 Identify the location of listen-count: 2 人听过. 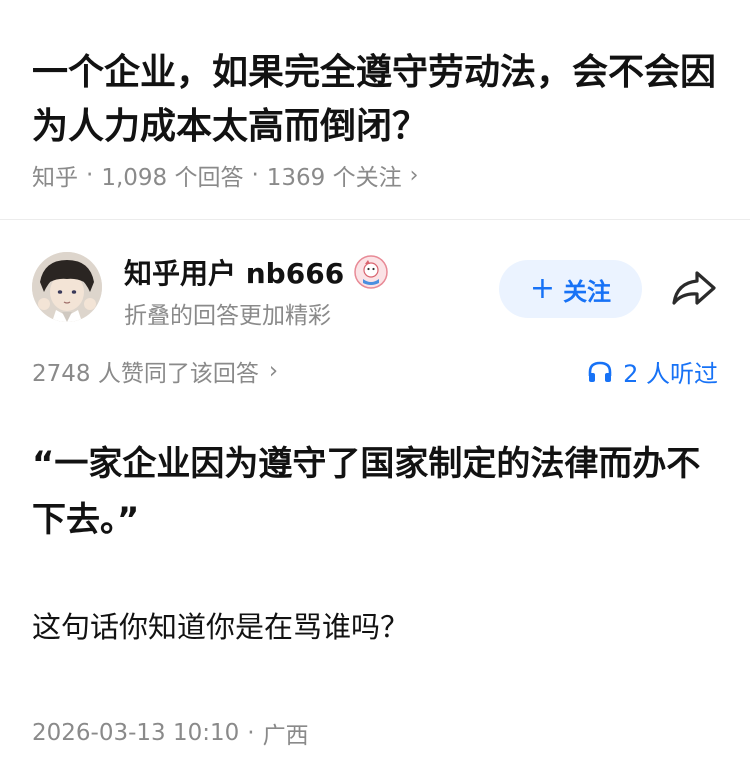
(652, 371).